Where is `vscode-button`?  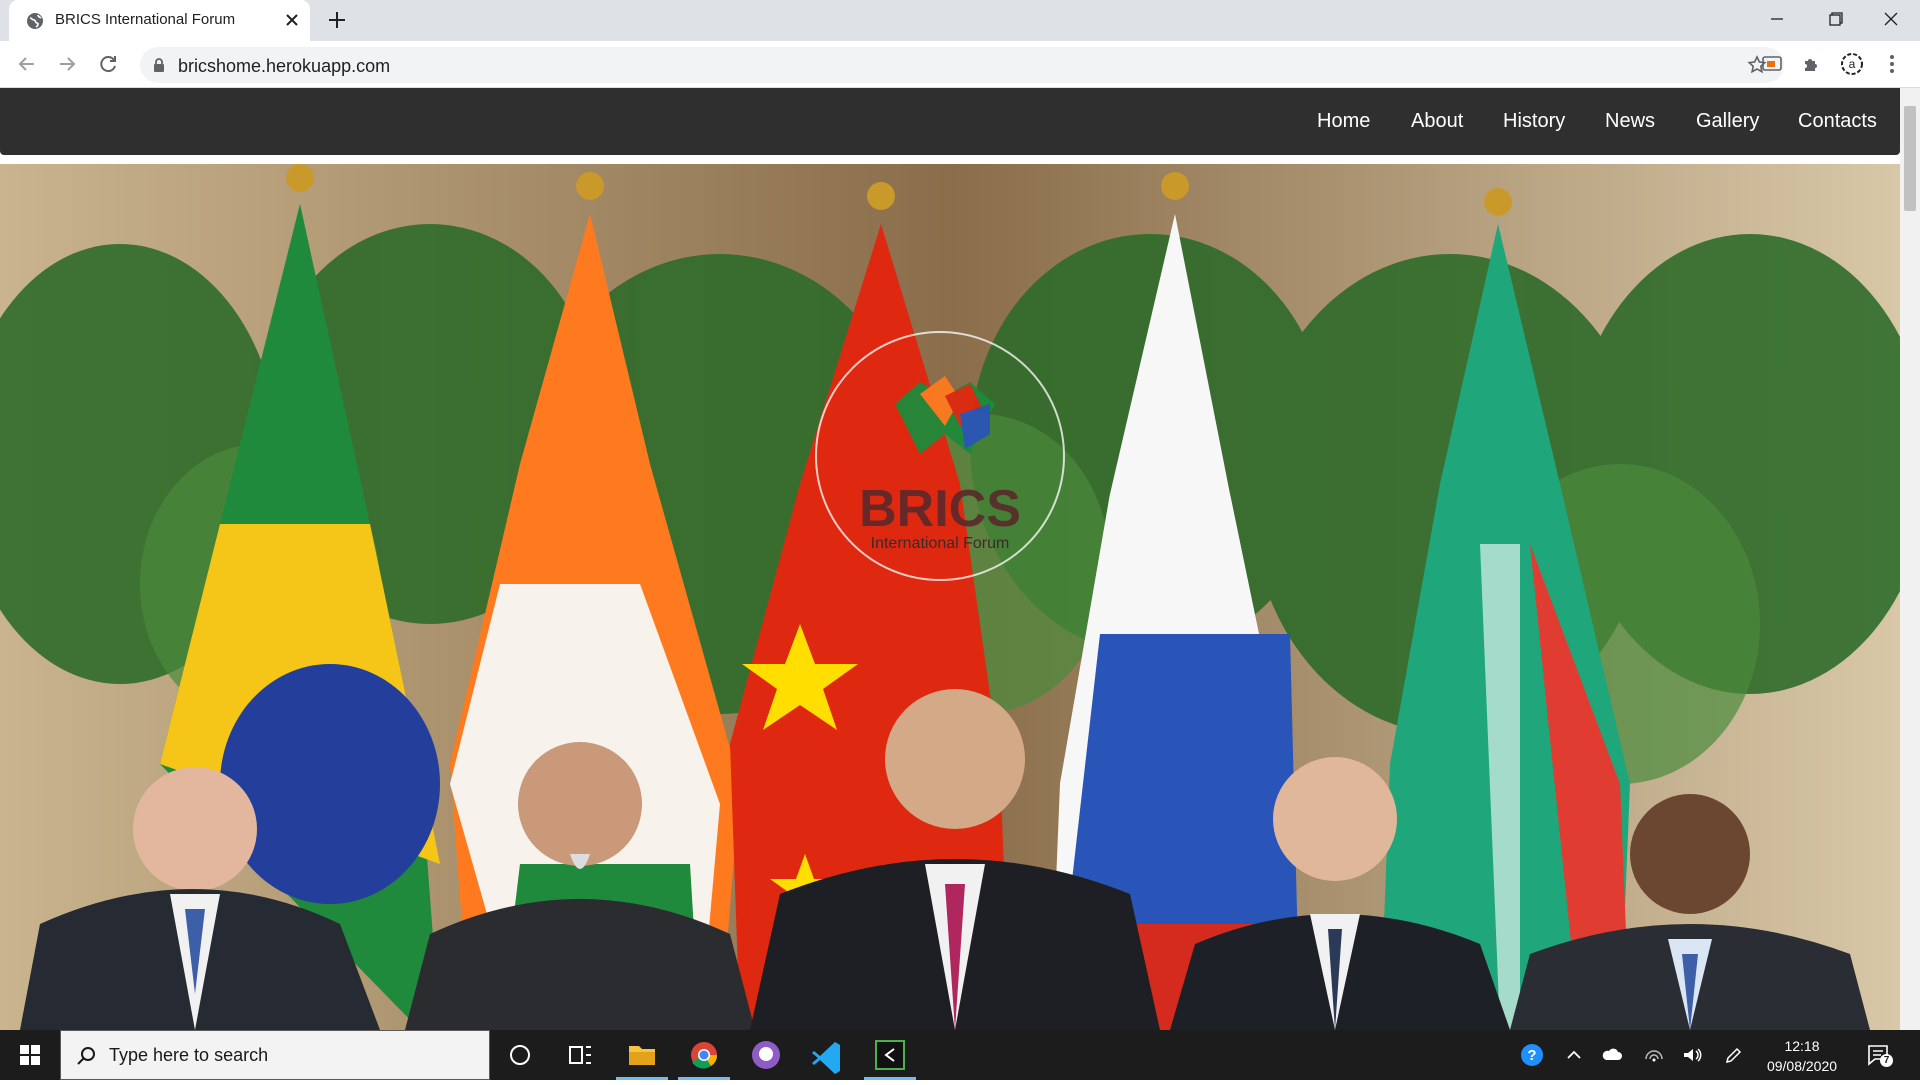 vscode-button is located at coordinates (828, 1055).